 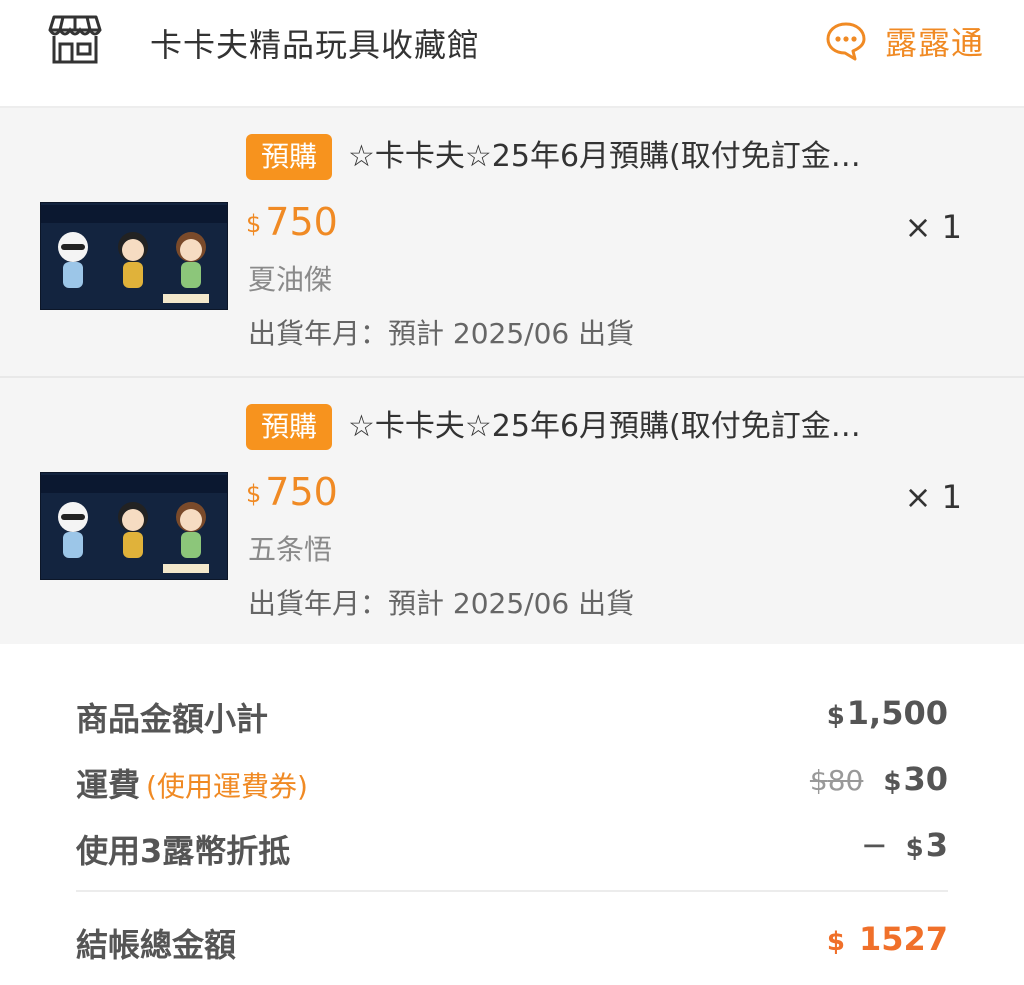 What do you see at coordinates (315, 43) in the screenshot?
I see `store-name: 卡卡夫精品玩具收藏館` at bounding box center [315, 43].